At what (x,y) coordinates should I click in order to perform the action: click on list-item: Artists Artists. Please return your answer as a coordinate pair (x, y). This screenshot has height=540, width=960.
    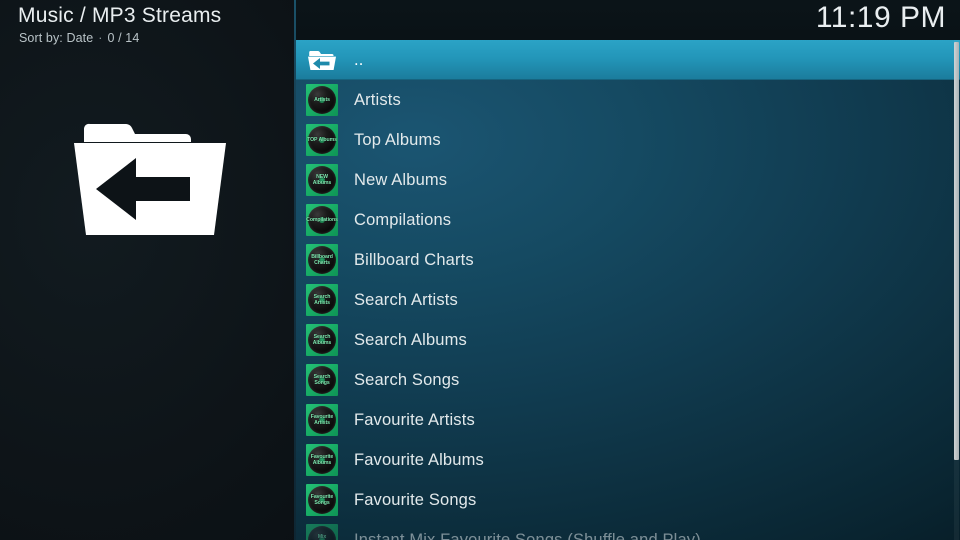
    Looking at the image, I should click on (628, 100).